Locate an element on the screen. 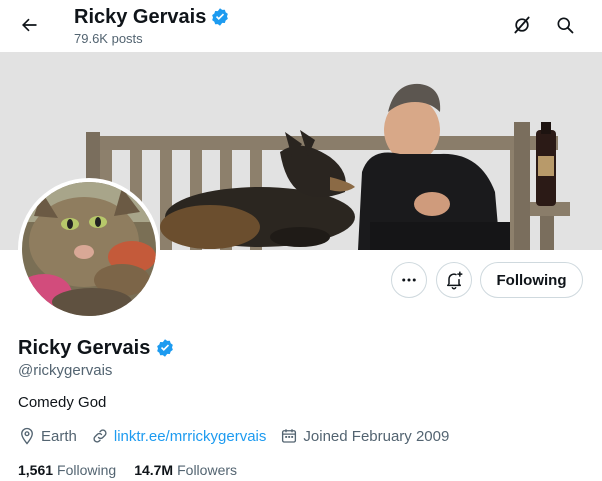  search-icon is located at coordinates (565, 25).